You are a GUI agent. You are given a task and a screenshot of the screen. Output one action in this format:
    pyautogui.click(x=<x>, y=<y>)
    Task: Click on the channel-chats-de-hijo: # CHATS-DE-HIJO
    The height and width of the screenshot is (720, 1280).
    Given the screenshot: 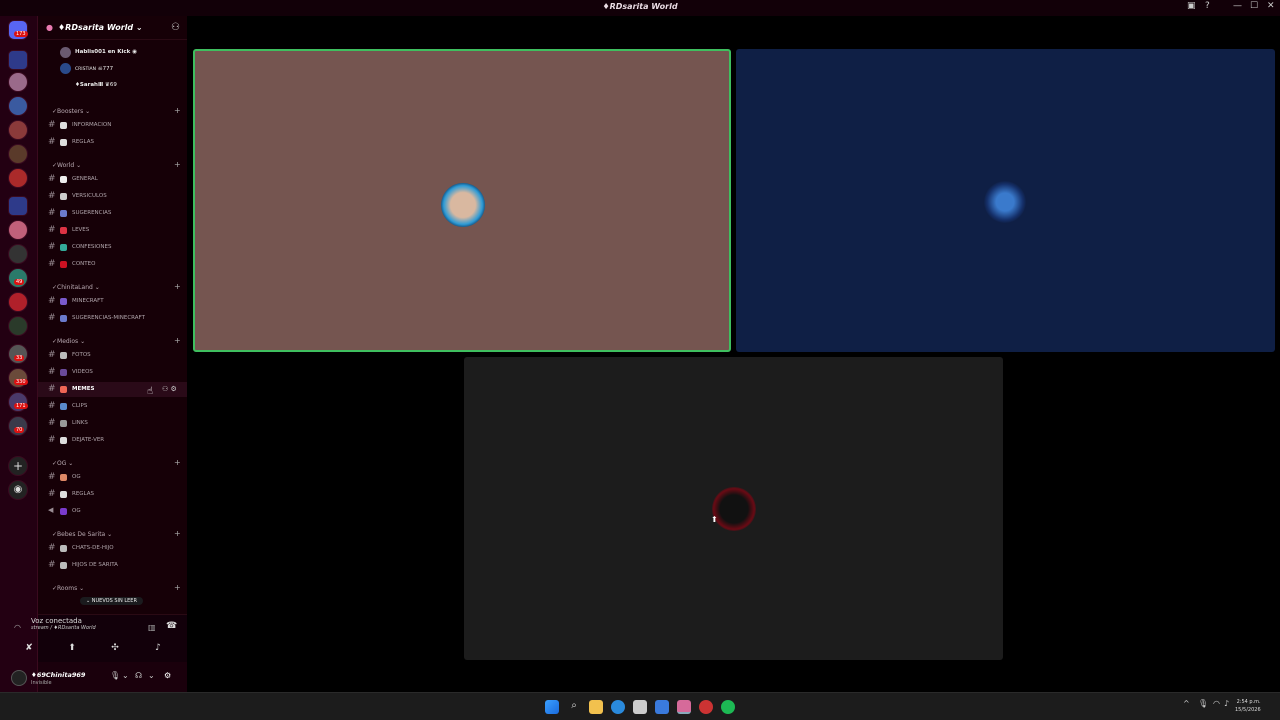 What is the action you would take?
    pyautogui.click(x=113, y=548)
    